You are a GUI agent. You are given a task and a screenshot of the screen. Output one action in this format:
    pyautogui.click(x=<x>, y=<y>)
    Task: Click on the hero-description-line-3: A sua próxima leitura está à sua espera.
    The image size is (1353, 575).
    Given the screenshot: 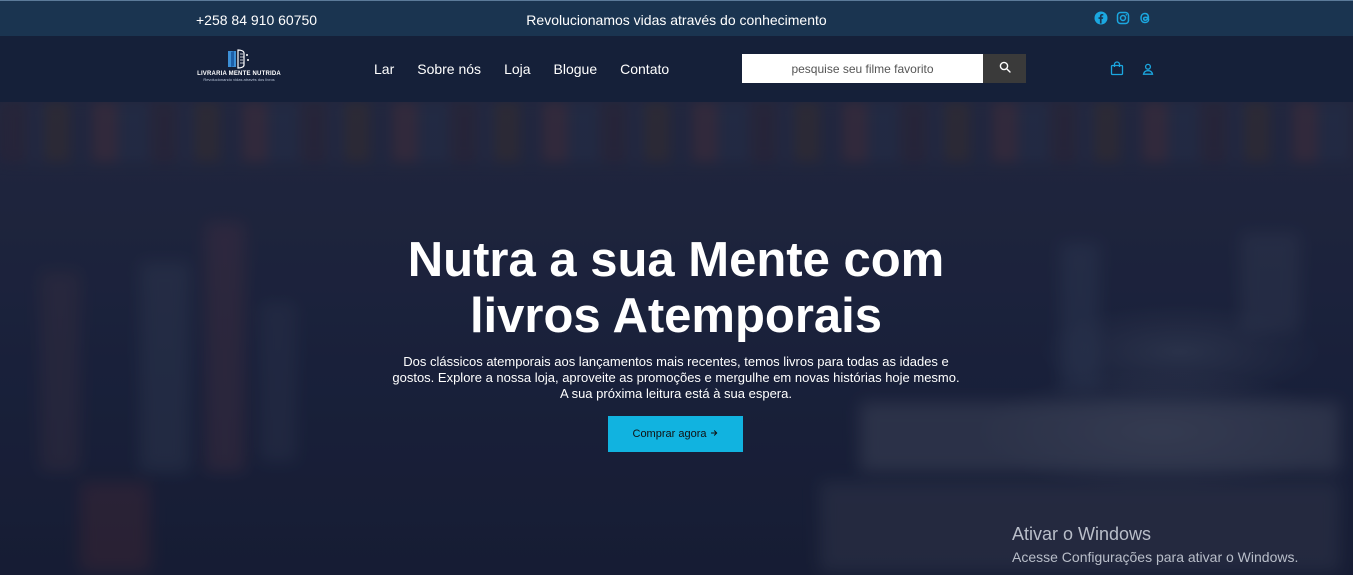 What is the action you would take?
    pyautogui.click(x=676, y=393)
    